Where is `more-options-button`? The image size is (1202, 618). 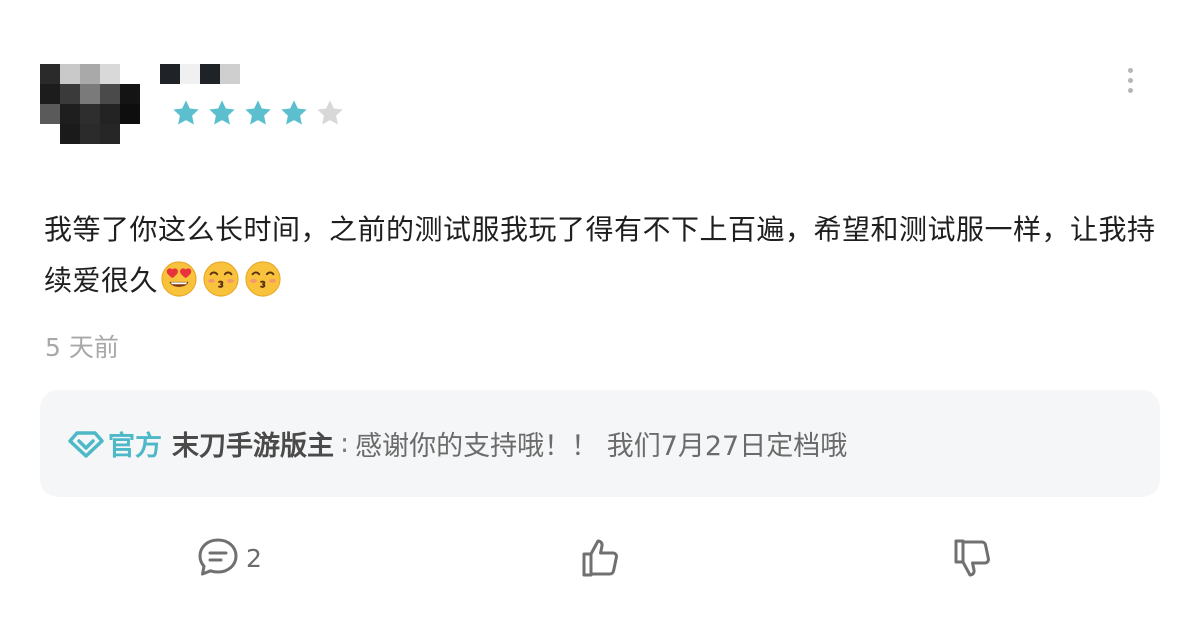 more-options-button is located at coordinates (1130, 80).